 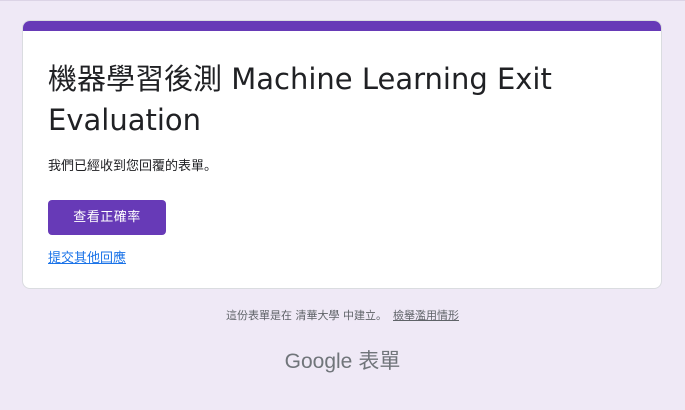 What do you see at coordinates (300, 99) in the screenshot?
I see `form-title: 機器學習後測 Machine Learning Exit Evaluation` at bounding box center [300, 99].